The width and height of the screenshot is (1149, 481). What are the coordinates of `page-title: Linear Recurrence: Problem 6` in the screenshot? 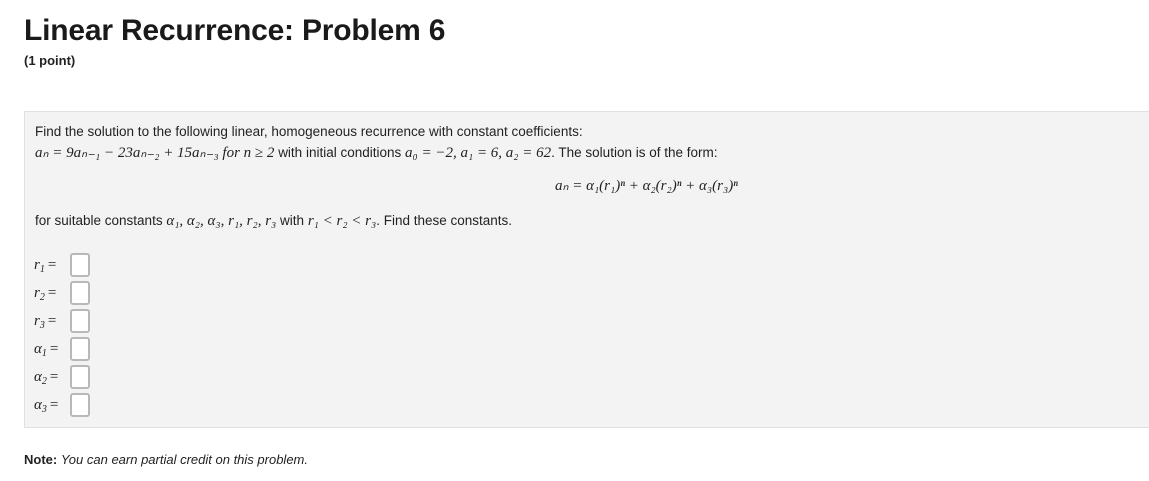 It's located at (235, 30).